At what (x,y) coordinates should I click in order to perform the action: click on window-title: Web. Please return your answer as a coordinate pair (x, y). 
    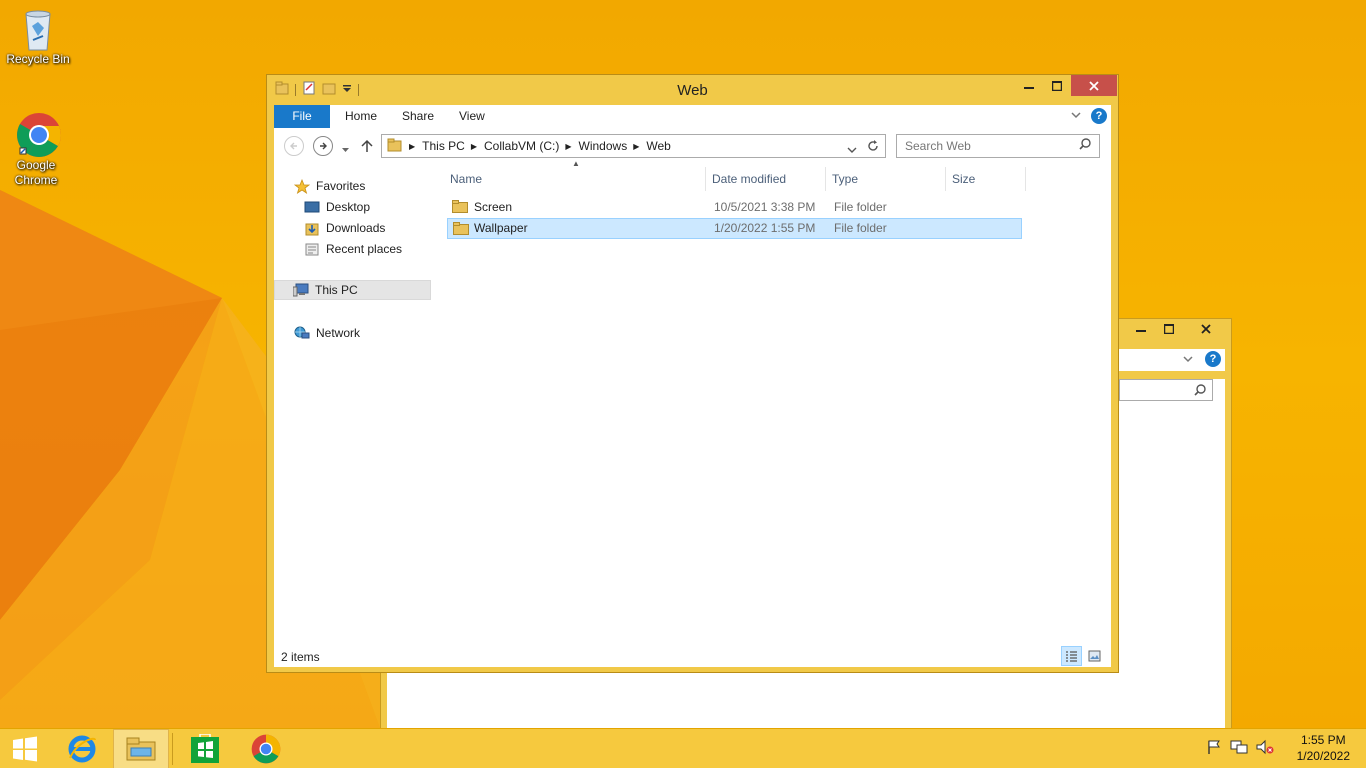
    Looking at the image, I should click on (692, 90).